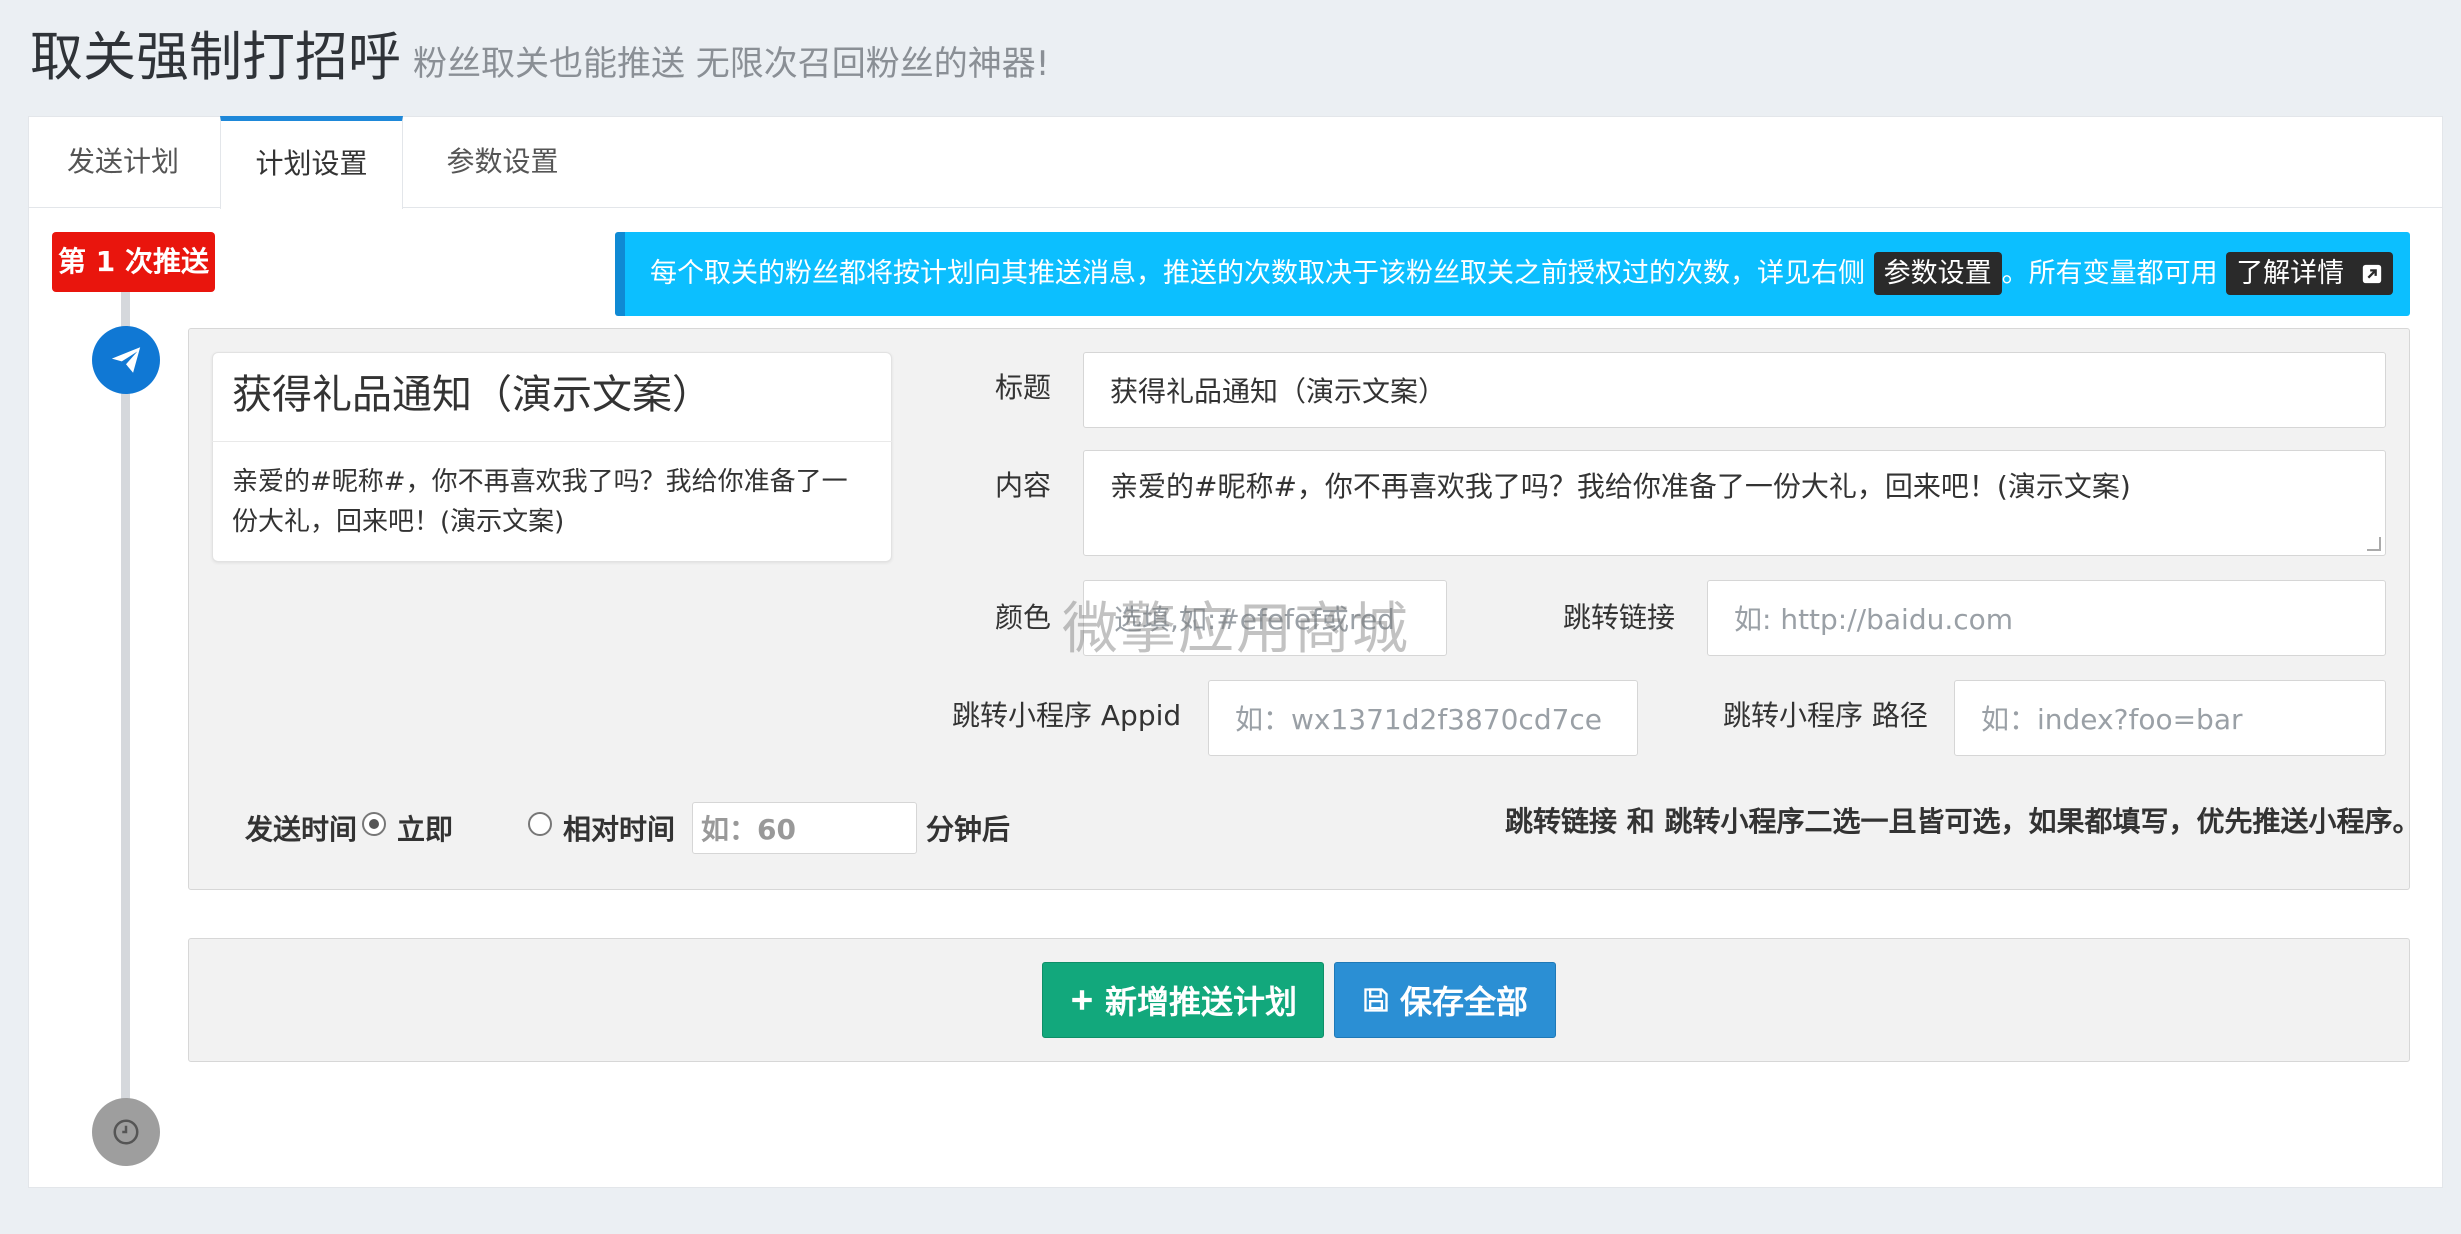 This screenshot has height=1234, width=2461. I want to click on paper-plane-svg, so click(126, 360).